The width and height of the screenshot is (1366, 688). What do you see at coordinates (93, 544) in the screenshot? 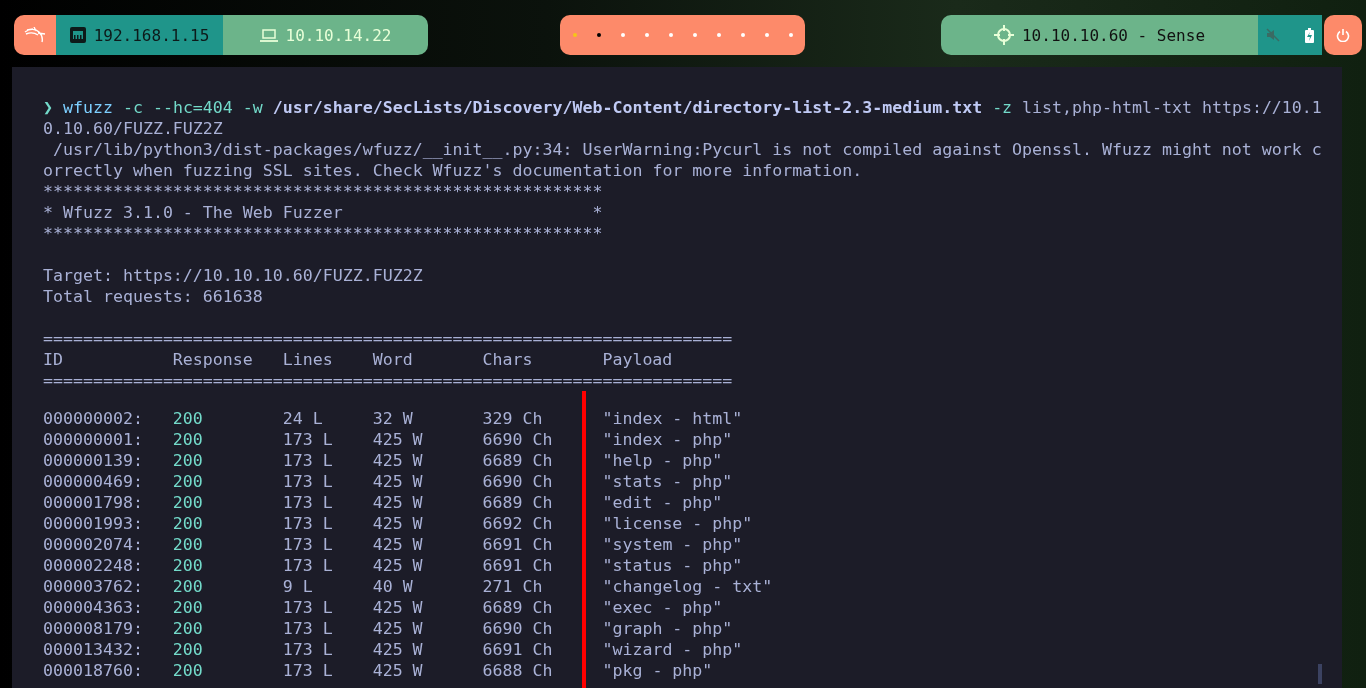
I see `table-cell: 000002074:` at bounding box center [93, 544].